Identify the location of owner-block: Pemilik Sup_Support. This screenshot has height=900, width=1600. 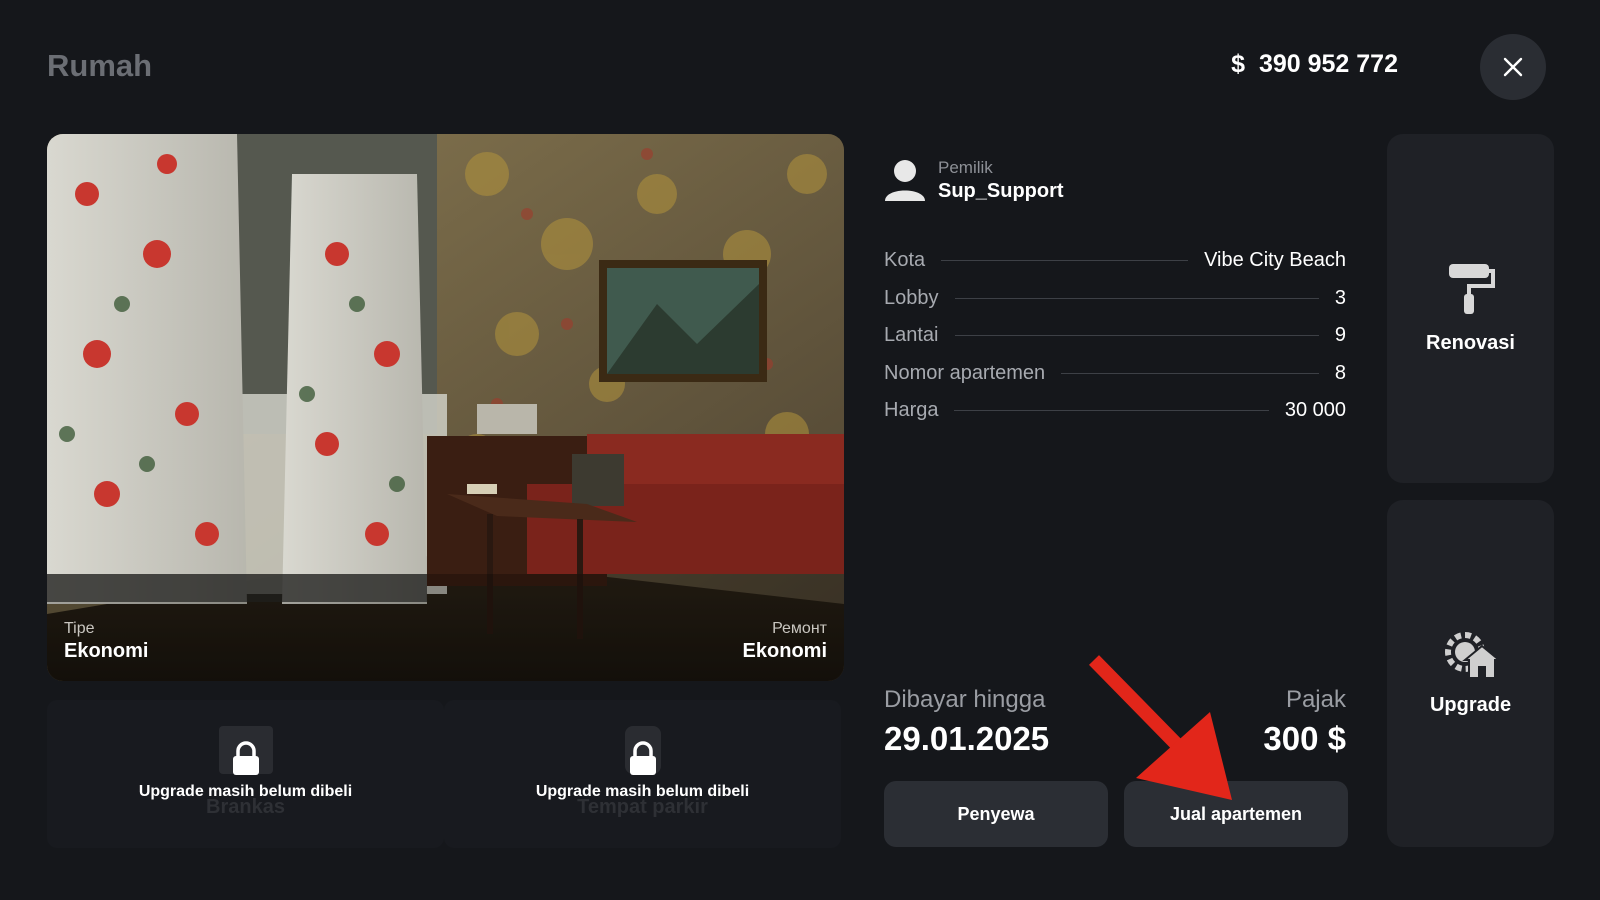
(974, 180).